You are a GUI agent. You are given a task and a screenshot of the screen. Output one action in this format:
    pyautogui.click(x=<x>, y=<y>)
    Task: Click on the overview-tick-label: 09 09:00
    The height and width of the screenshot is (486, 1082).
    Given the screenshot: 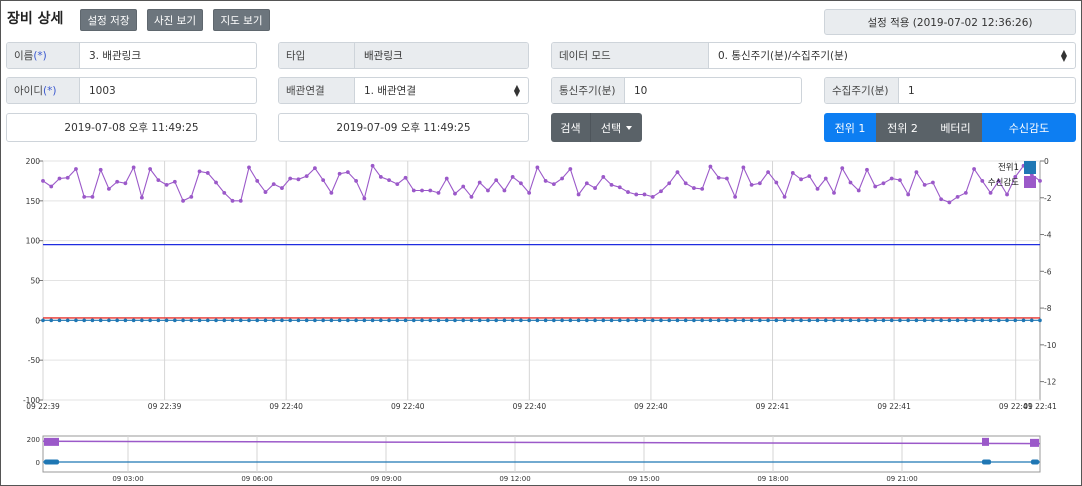 What is the action you would take?
    pyautogui.click(x=385, y=479)
    